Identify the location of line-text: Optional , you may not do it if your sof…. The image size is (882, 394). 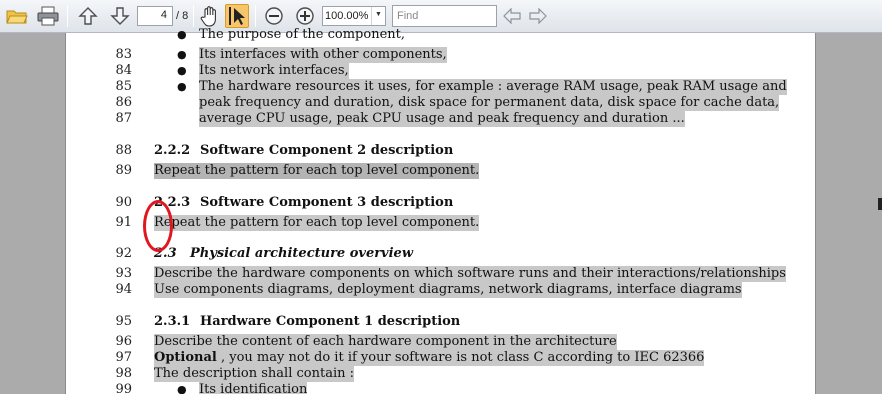
(429, 358).